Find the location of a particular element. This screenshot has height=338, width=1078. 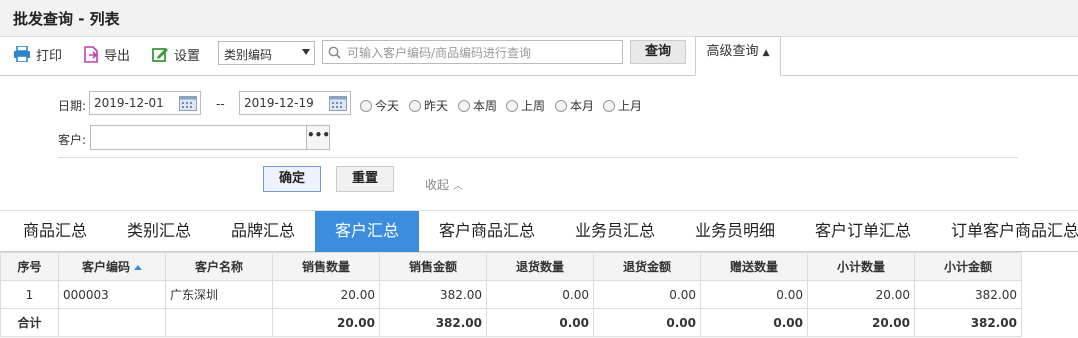

col-header: 客户名称 is located at coordinates (219, 266).